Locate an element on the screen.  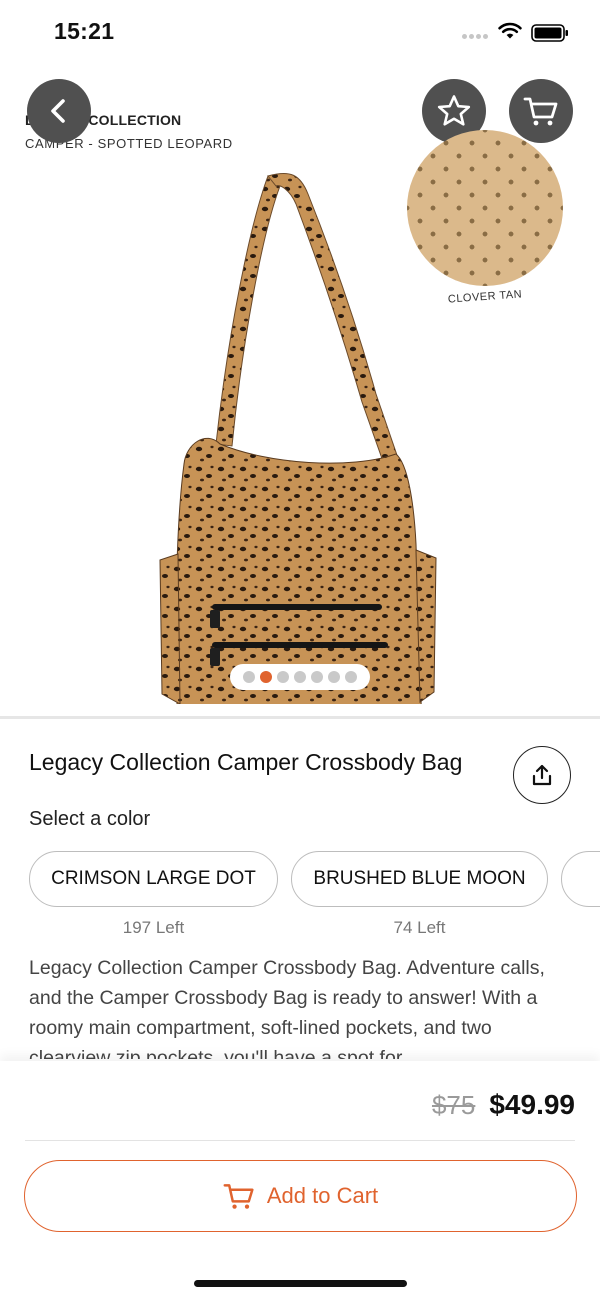
price-row: $75 $49.99 is located at coordinates (503, 1105).